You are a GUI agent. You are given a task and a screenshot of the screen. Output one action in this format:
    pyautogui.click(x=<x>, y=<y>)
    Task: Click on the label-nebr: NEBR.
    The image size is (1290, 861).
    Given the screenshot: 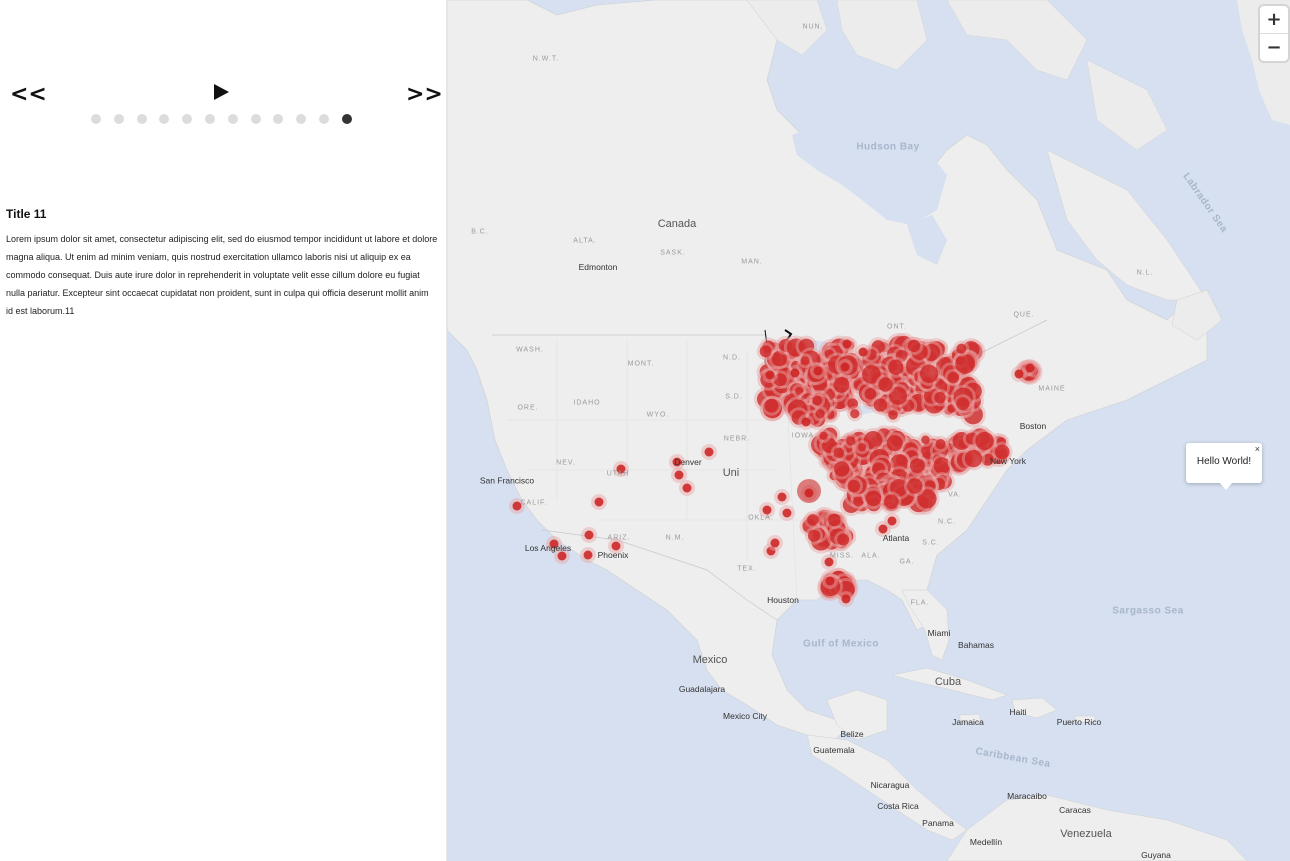 What is the action you would take?
    pyautogui.click(x=737, y=439)
    